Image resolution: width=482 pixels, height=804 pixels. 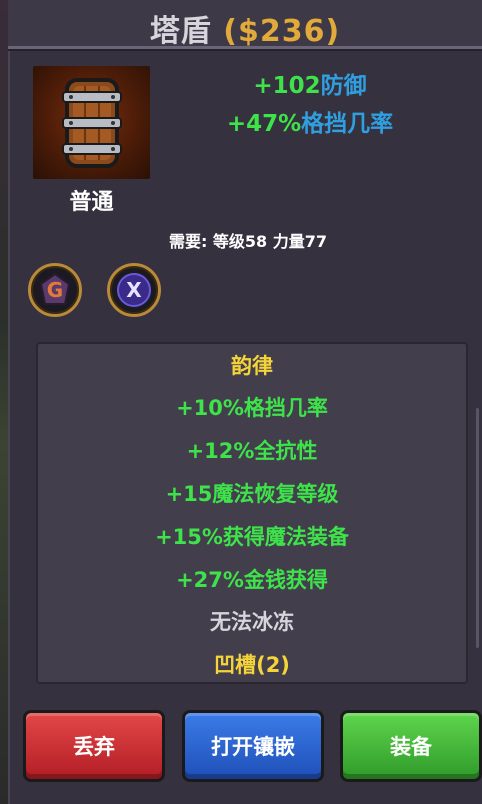 I want to click on affix-title: 韵律, so click(x=252, y=366).